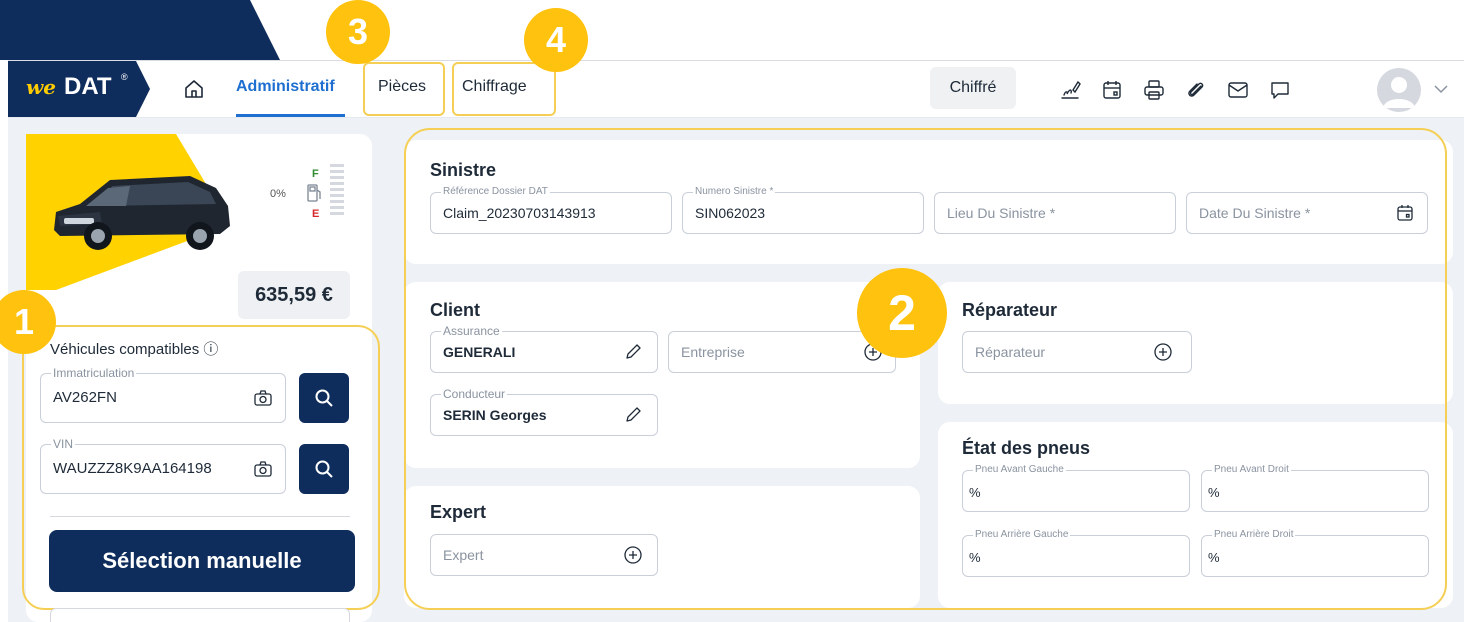 This screenshot has width=1464, height=622. What do you see at coordinates (200, 516) in the screenshot?
I see `divider` at bounding box center [200, 516].